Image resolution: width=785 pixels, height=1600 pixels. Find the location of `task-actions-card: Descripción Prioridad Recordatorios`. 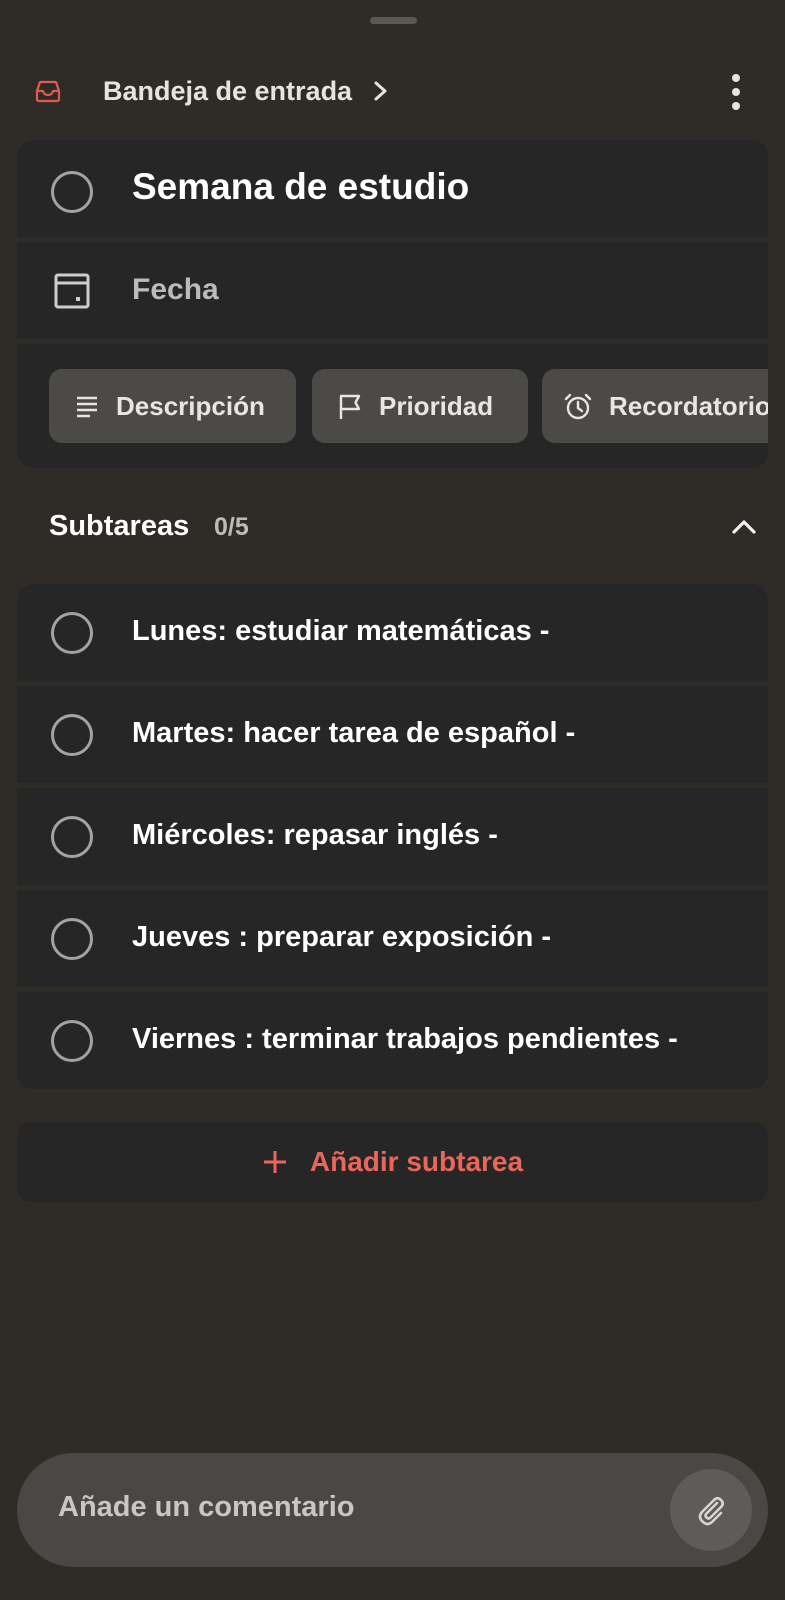

task-actions-card: Descripción Prioridad Recordatorios is located at coordinates (392, 406).